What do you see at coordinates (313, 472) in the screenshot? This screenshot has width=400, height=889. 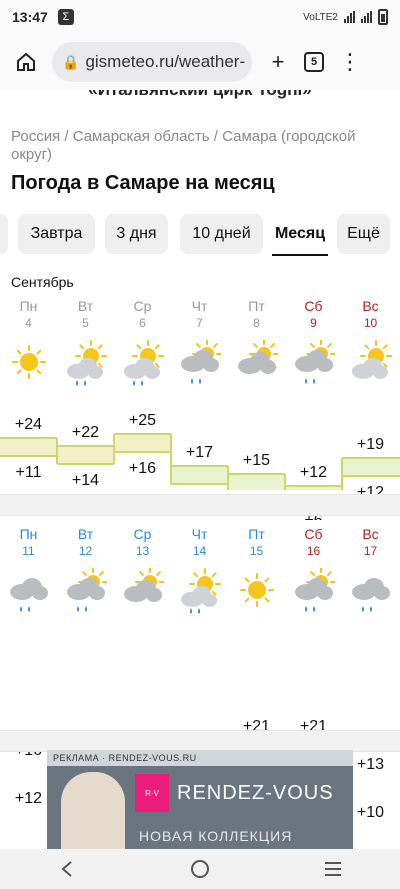 I see `max-temperature: +12` at bounding box center [313, 472].